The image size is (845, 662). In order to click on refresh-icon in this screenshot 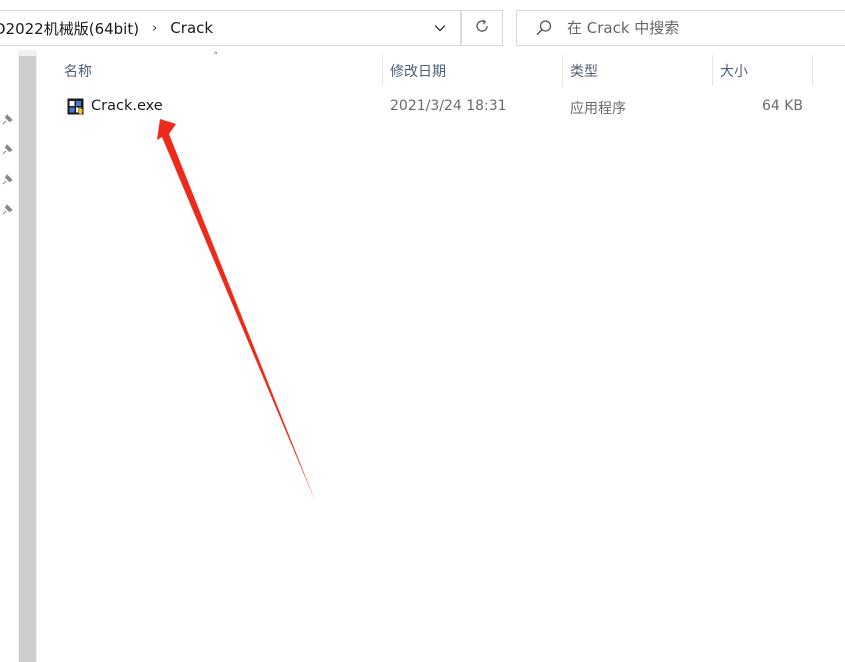, I will do `click(482, 28)`.